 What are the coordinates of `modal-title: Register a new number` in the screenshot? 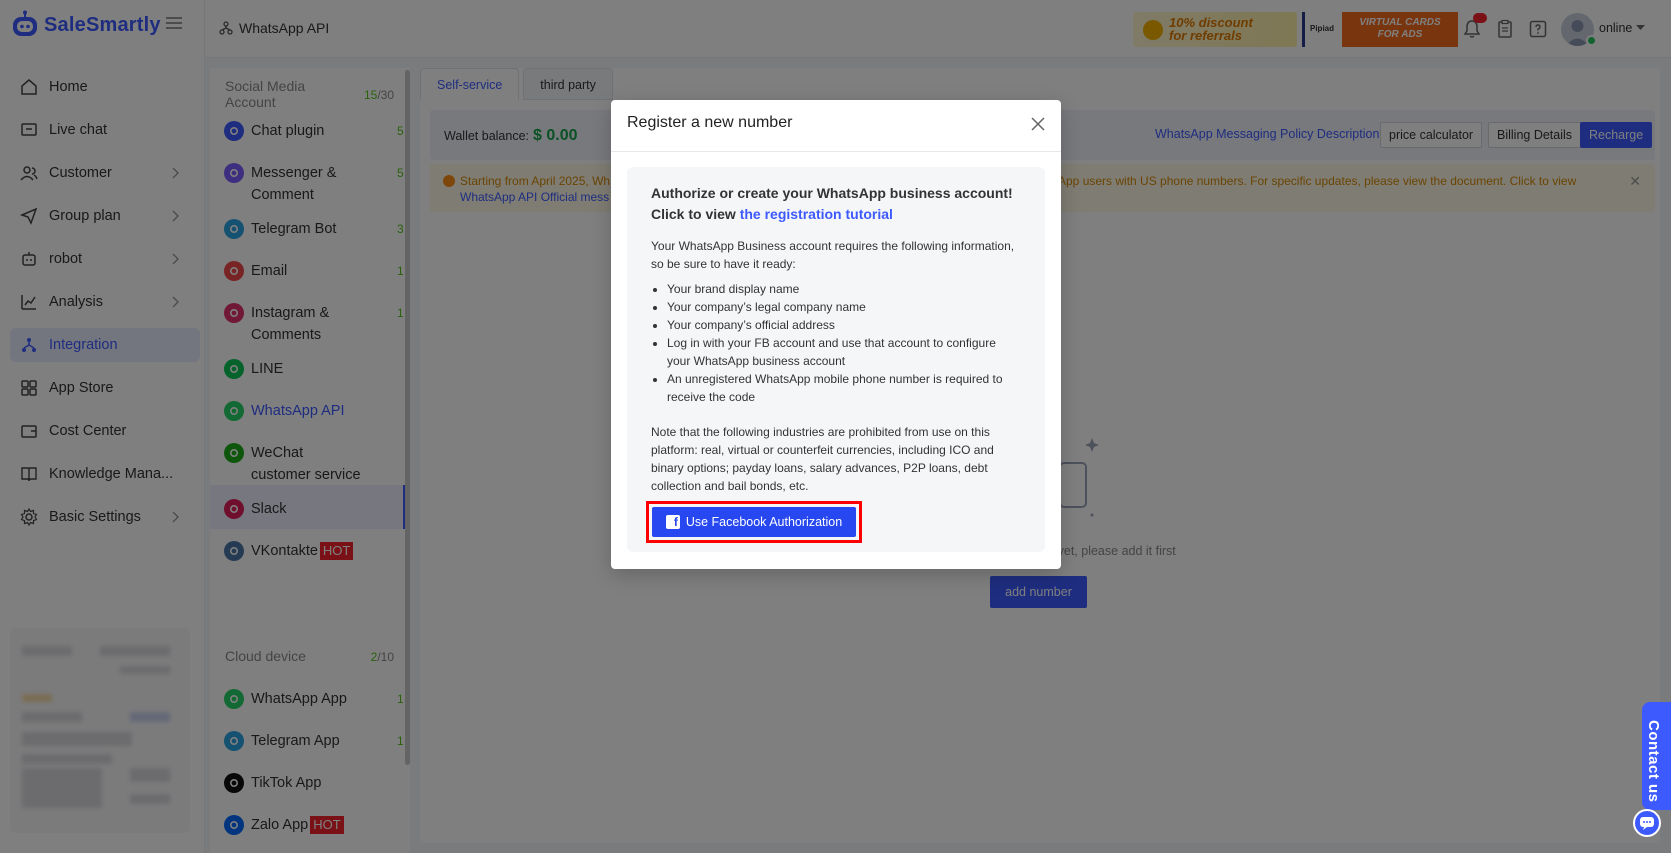 It's located at (710, 122).